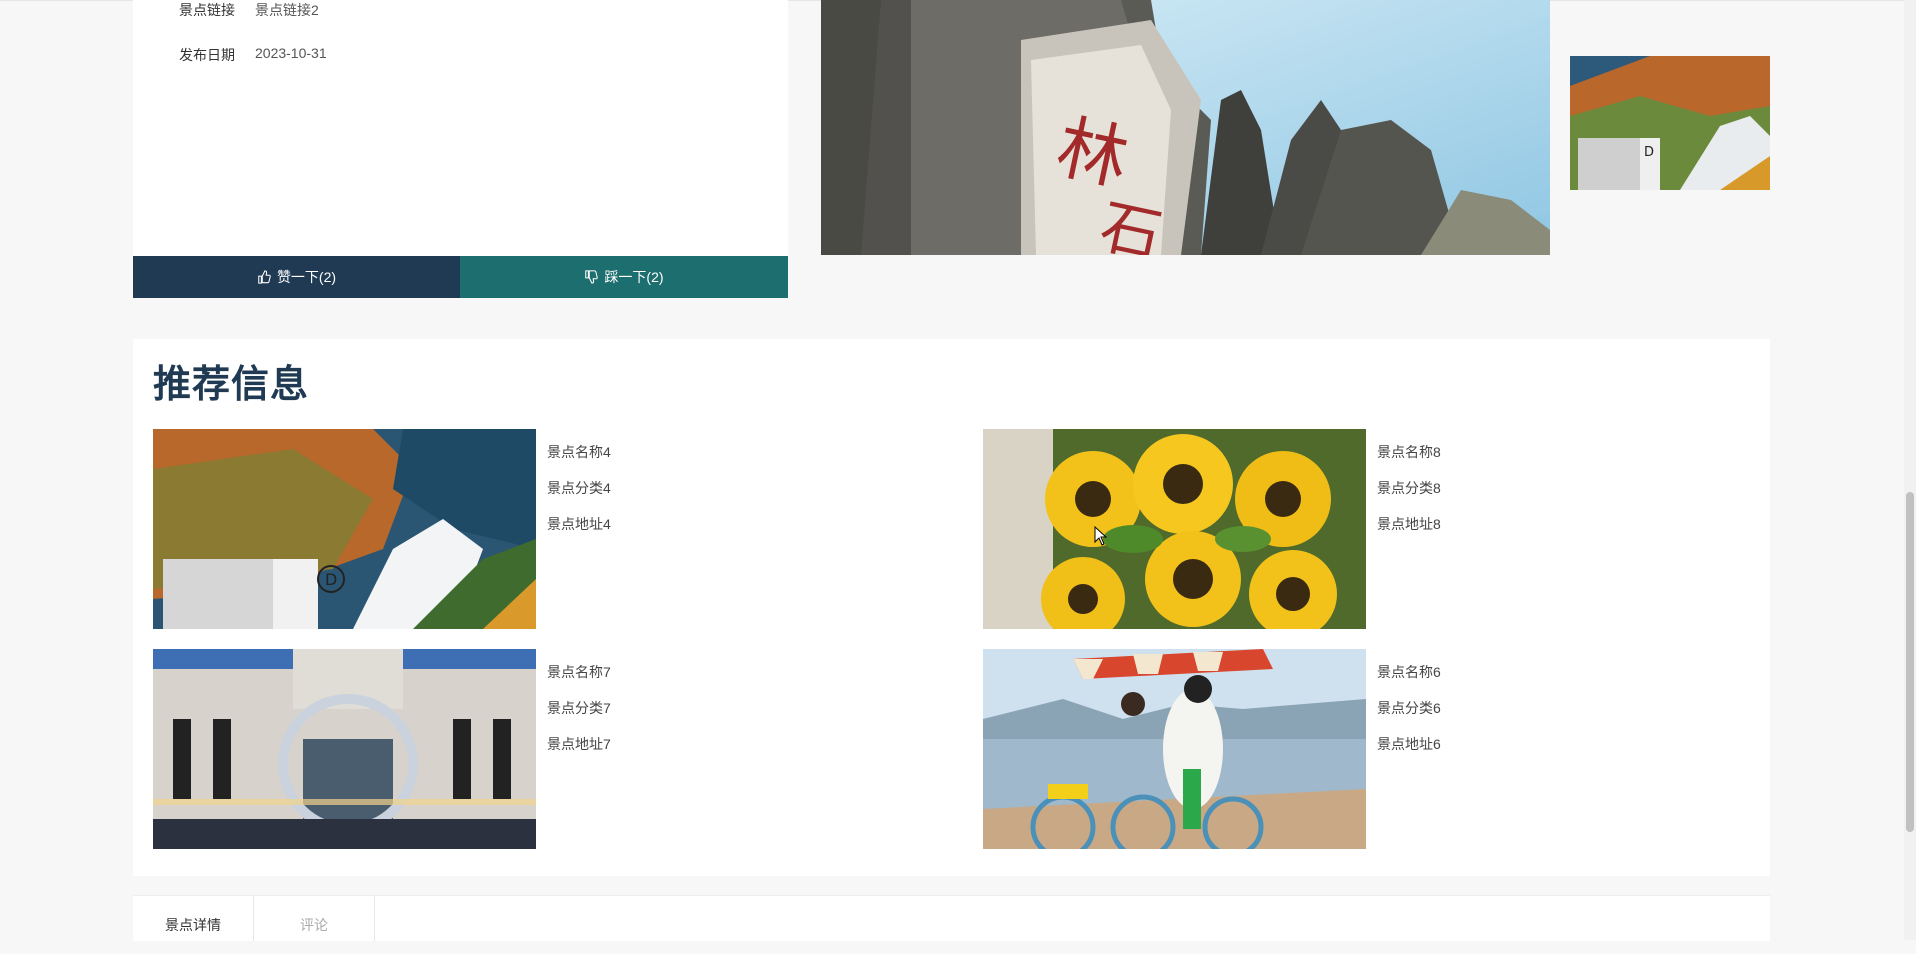 The image size is (1916, 954). What do you see at coordinates (460, 128) in the screenshot?
I see `detail-info-card: 景点链接 景点链接2 发布日期 2023-10-31` at bounding box center [460, 128].